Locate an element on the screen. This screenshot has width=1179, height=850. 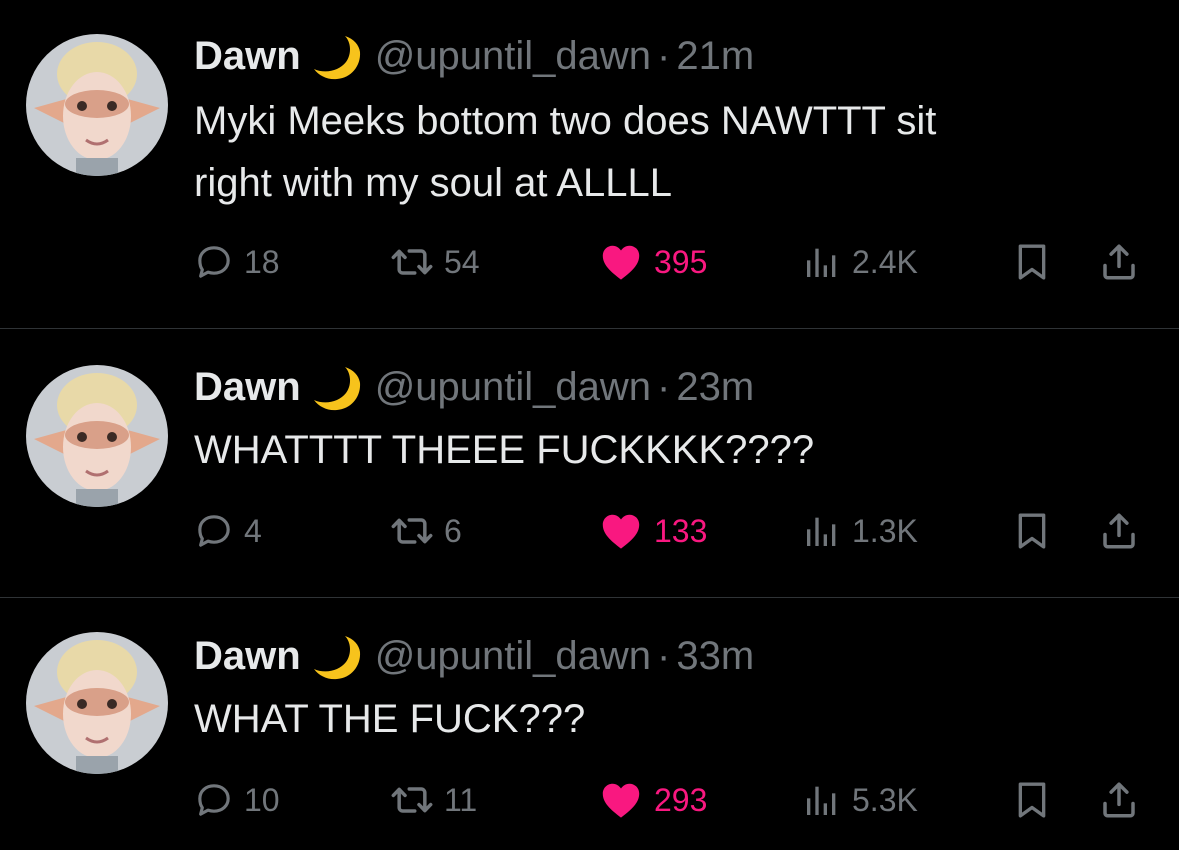
tweet-text: WHATTTT THEEE FUCKKKK???? is located at coordinates (669, 450).